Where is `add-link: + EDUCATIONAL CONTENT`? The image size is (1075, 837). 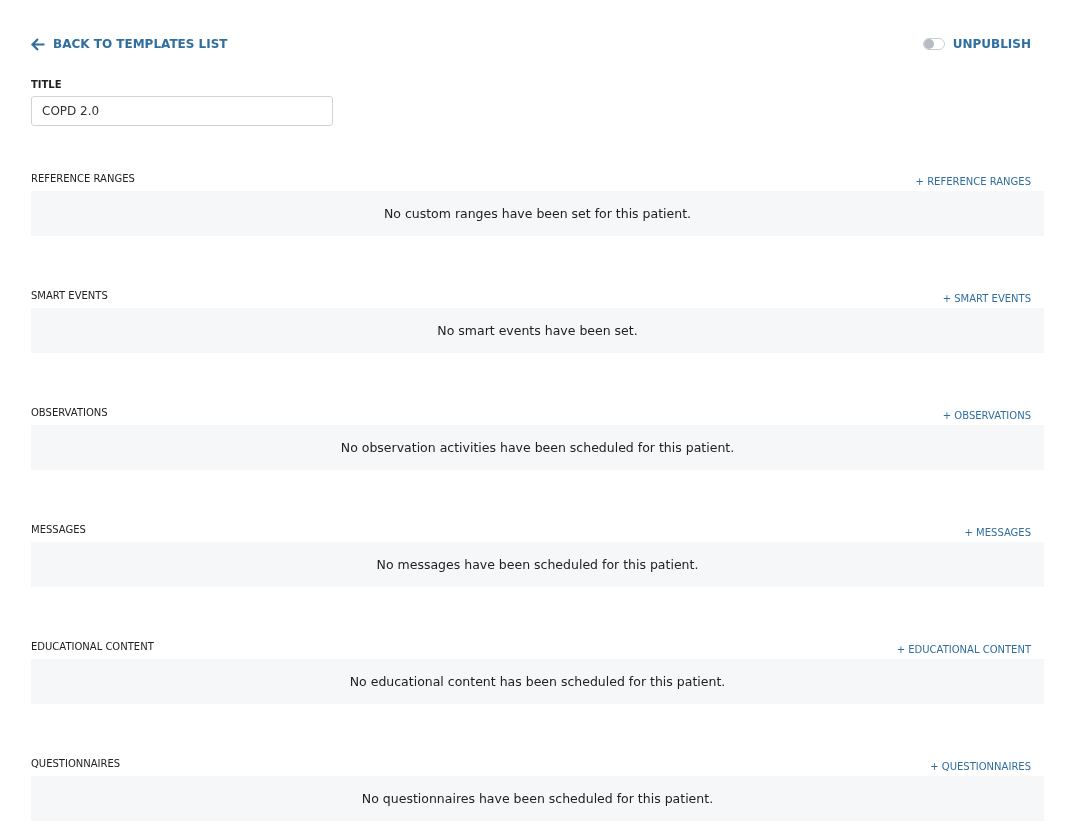
add-link: + EDUCATIONAL CONTENT is located at coordinates (963, 649).